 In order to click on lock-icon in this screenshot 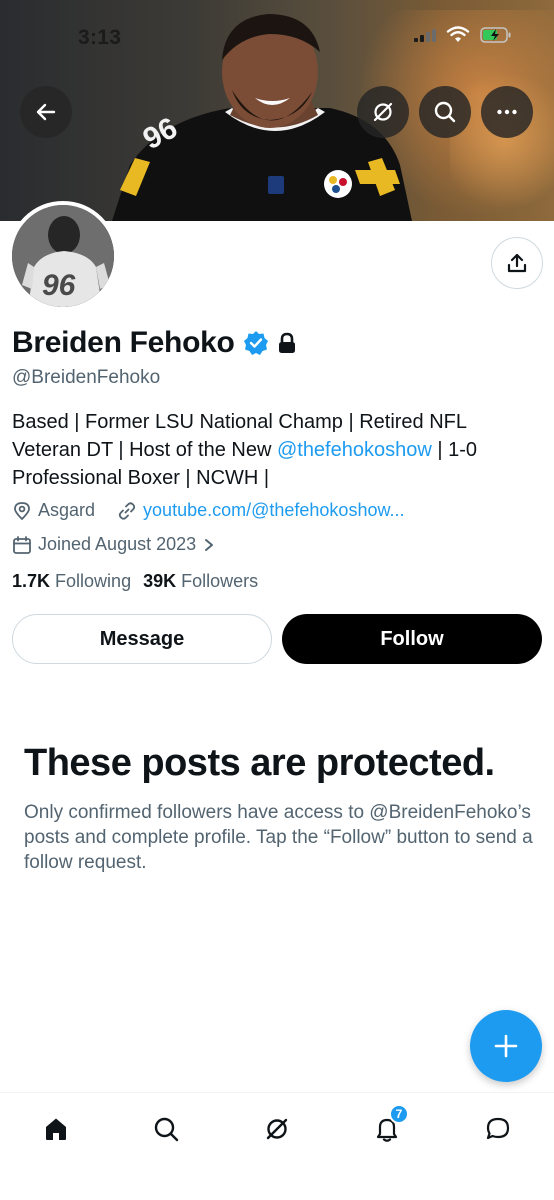, I will do `click(286, 342)`.